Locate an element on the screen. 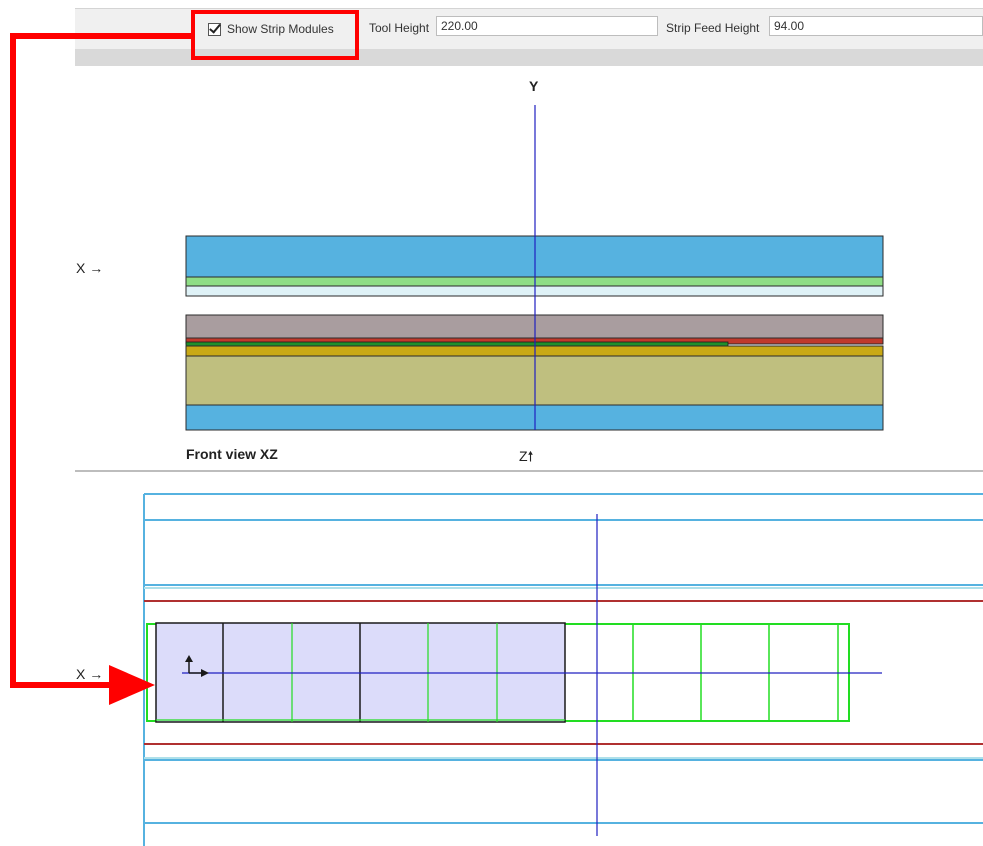 The height and width of the screenshot is (846, 983). highlight-box is located at coordinates (275, 35).